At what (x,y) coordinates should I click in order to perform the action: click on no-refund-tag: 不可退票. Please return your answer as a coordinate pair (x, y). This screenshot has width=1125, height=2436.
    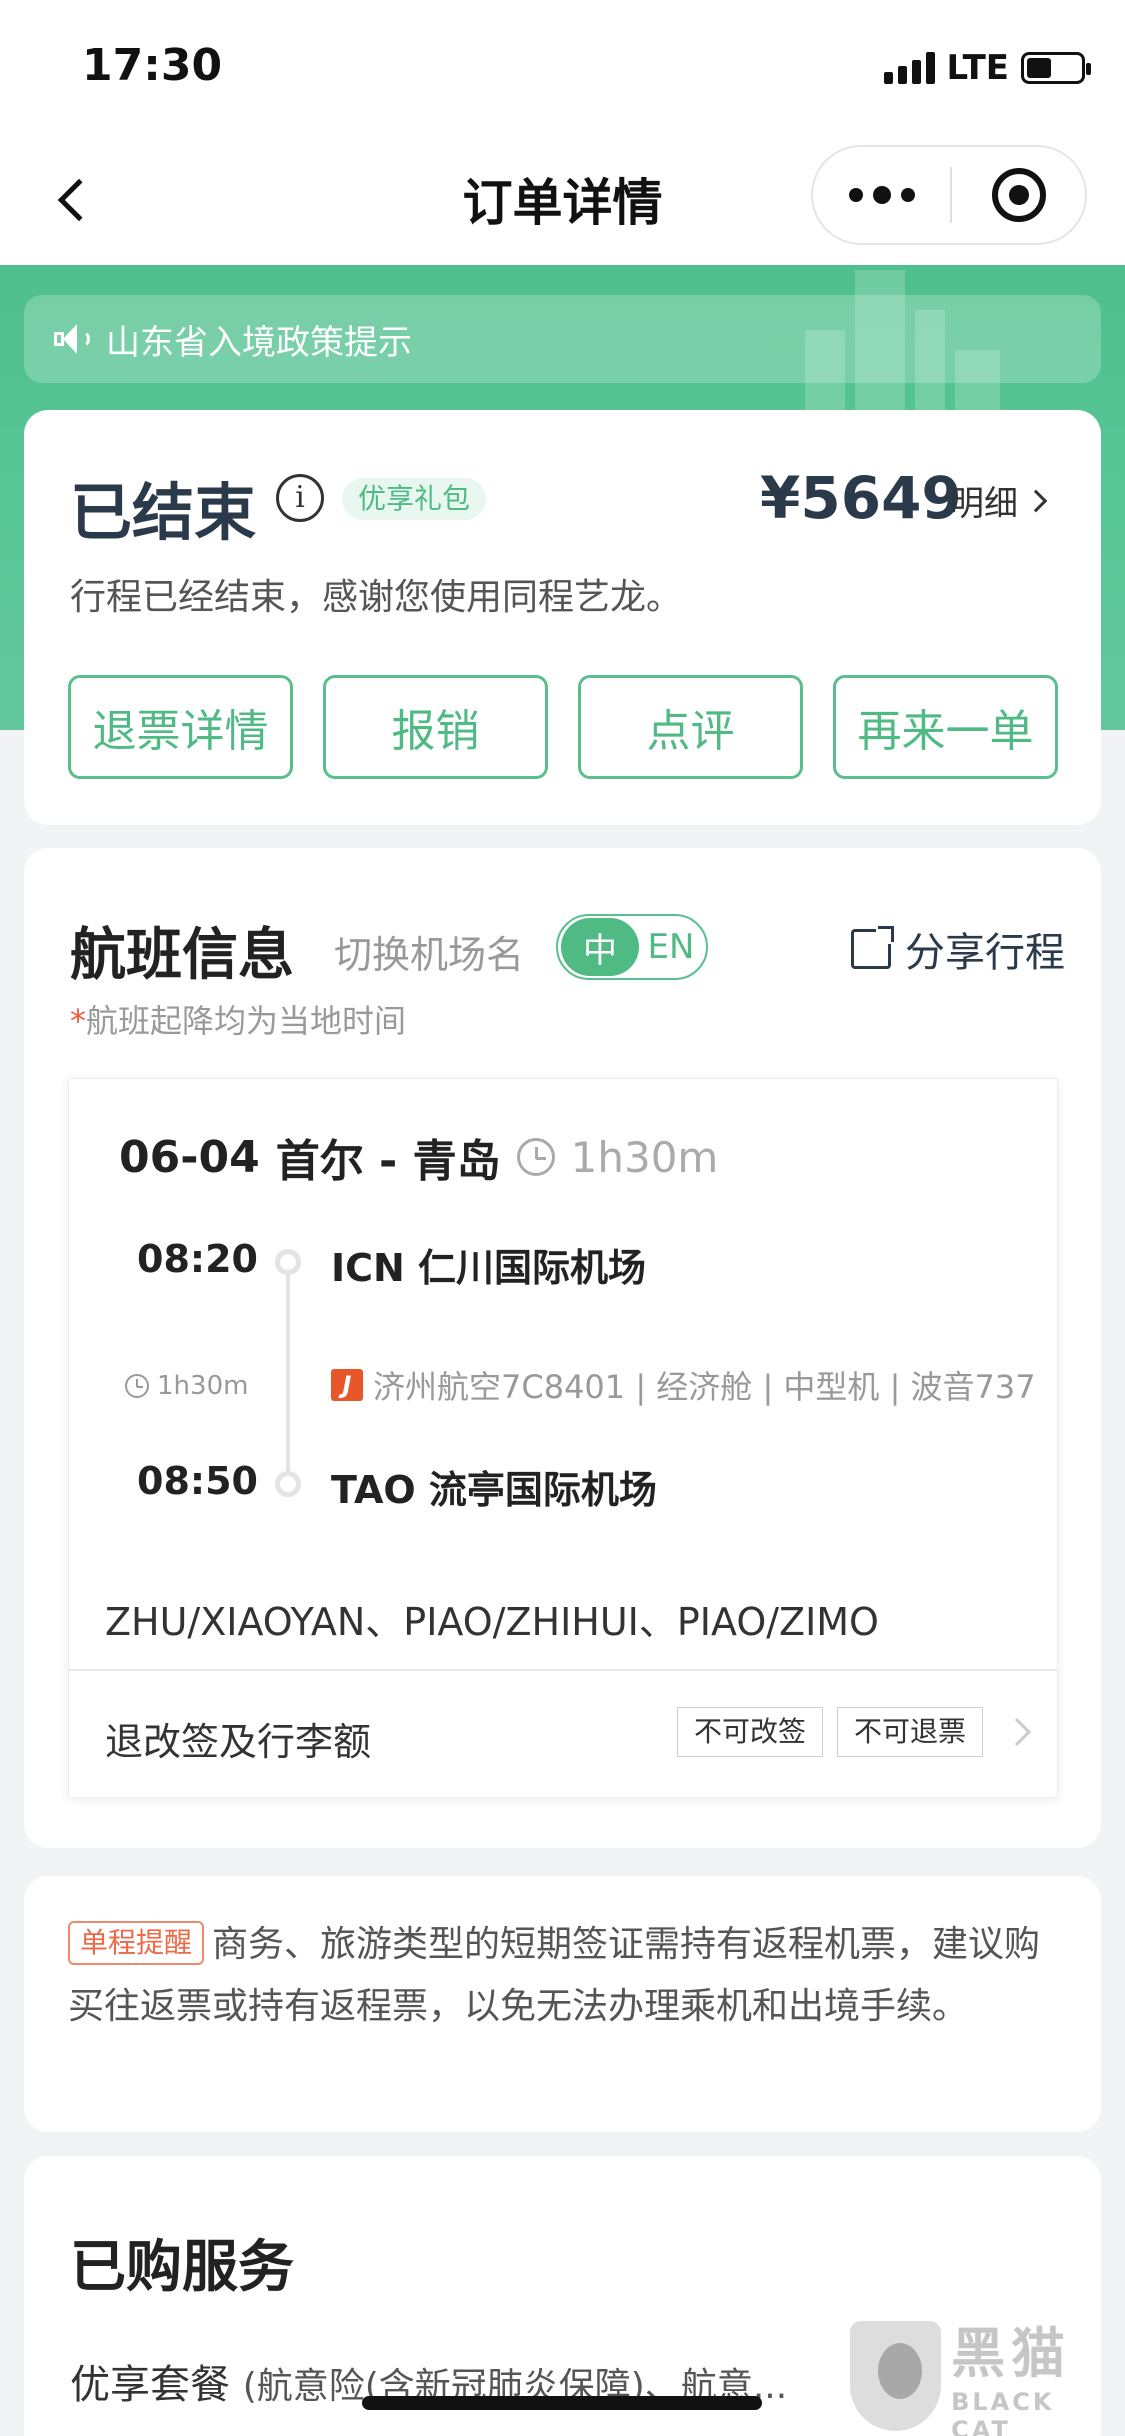
    Looking at the image, I should click on (909, 1732).